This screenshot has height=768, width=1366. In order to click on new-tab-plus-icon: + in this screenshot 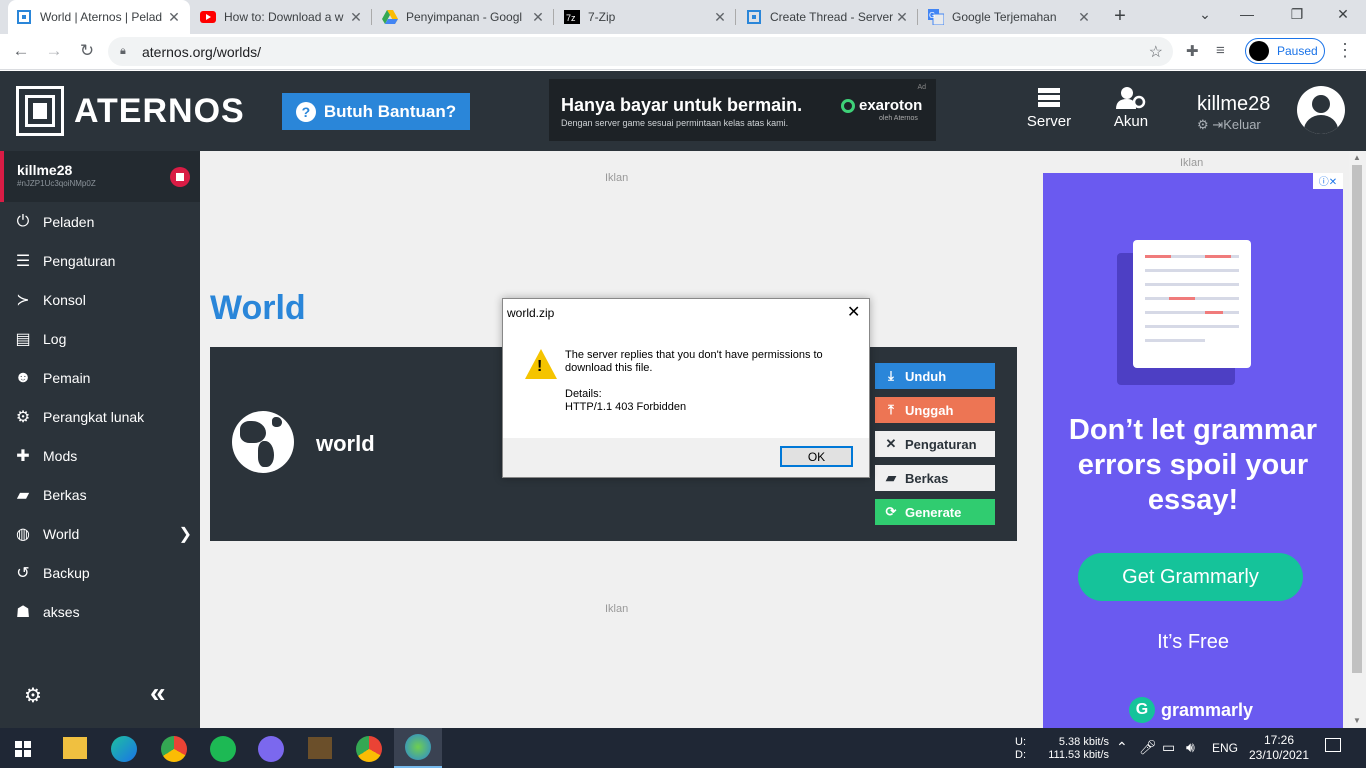, I will do `click(1120, 16)`.